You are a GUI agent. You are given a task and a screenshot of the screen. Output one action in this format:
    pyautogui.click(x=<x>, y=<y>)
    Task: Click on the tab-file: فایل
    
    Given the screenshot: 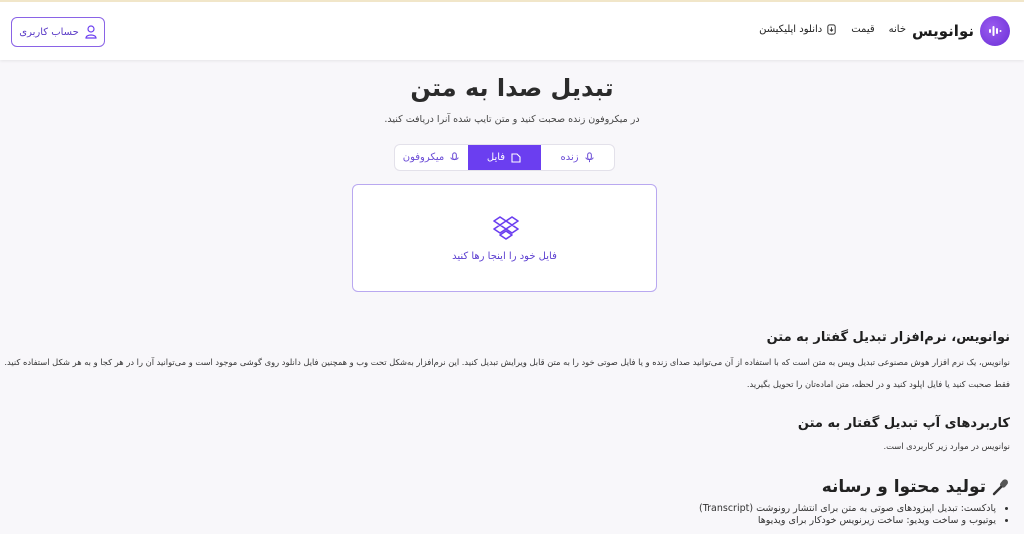 What is the action you would take?
    pyautogui.click(x=504, y=157)
    